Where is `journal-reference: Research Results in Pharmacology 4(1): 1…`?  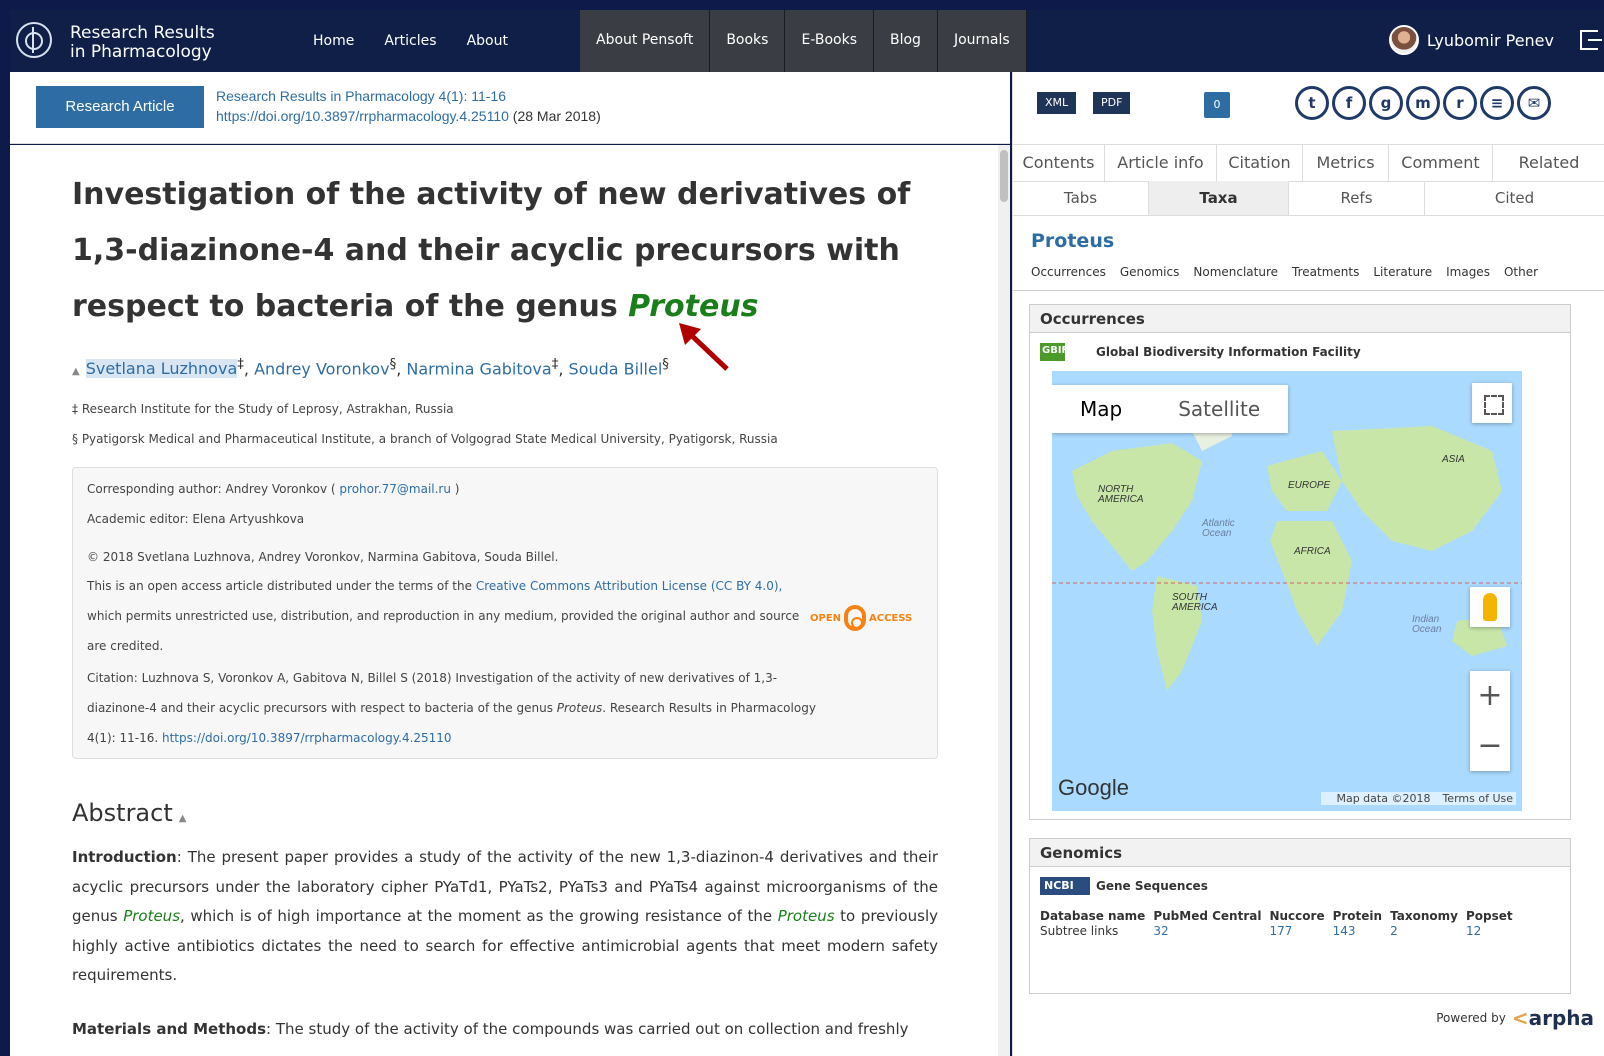
journal-reference: Research Results in Pharmacology 4(1): 1… is located at coordinates (408, 106).